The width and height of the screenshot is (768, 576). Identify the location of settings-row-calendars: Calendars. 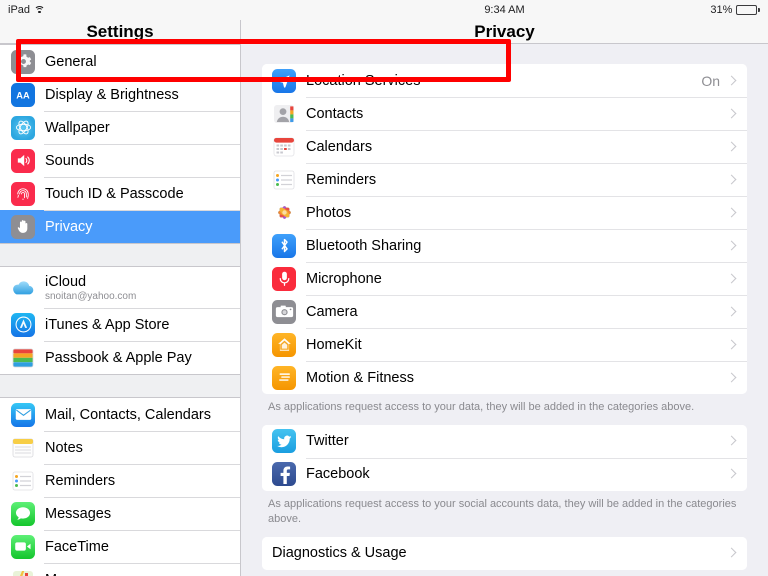
(504, 146).